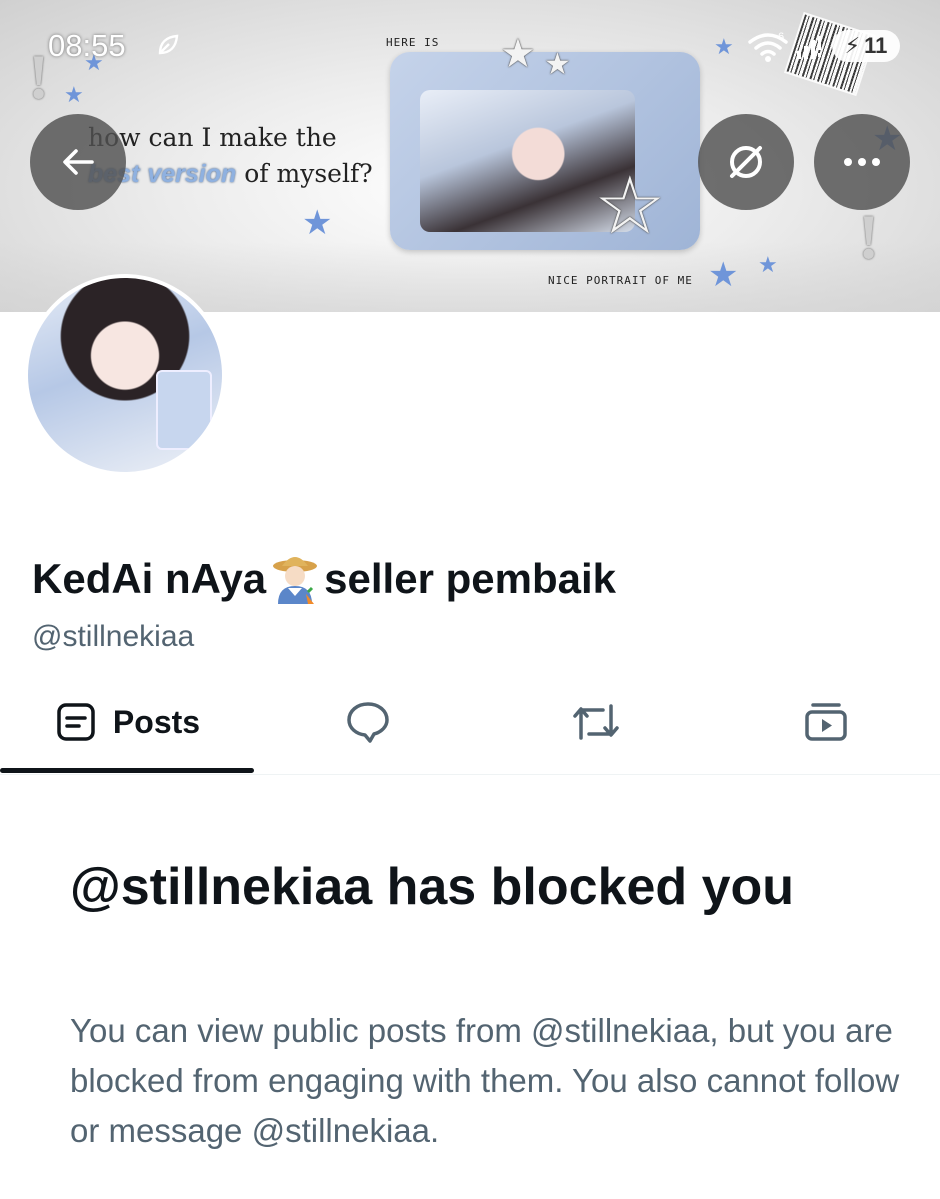  I want to click on more-options-button, so click(862, 162).